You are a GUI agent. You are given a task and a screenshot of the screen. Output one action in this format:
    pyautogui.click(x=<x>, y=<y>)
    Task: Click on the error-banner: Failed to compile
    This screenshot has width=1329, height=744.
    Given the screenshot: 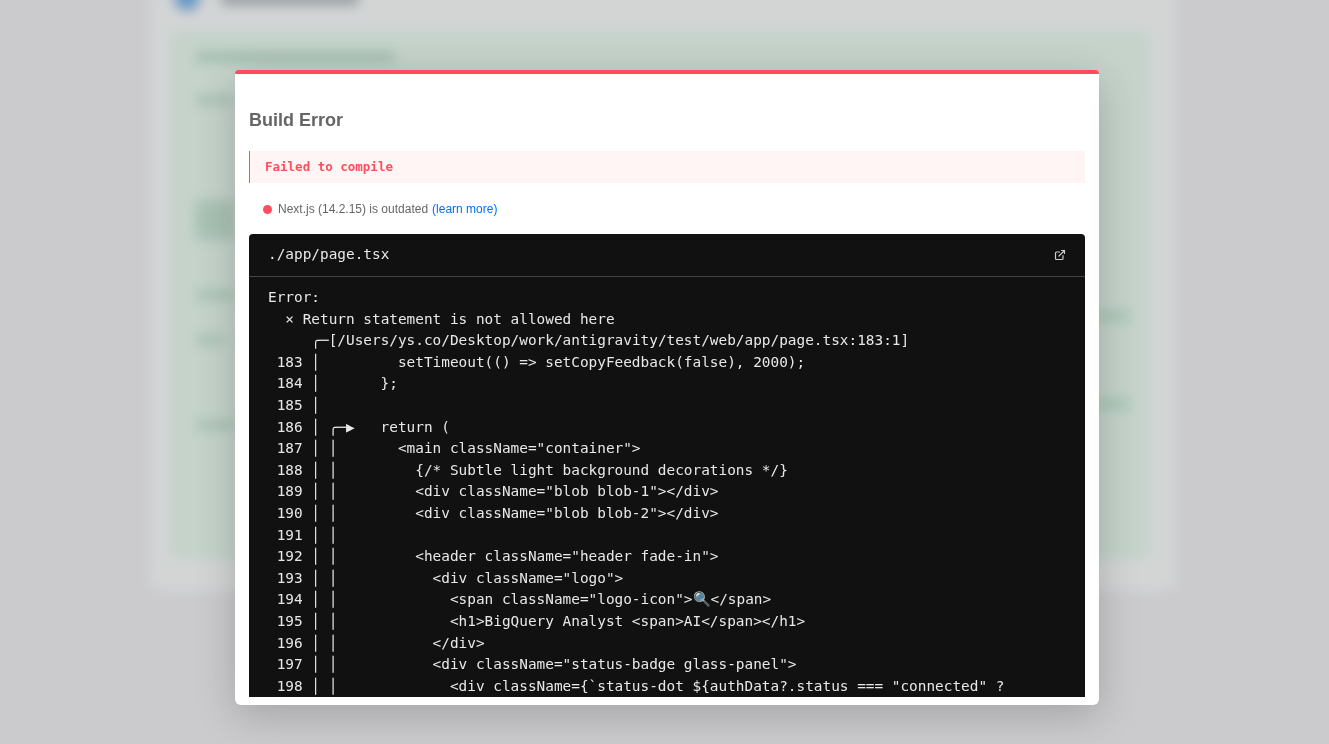 What is the action you would take?
    pyautogui.click(x=667, y=167)
    